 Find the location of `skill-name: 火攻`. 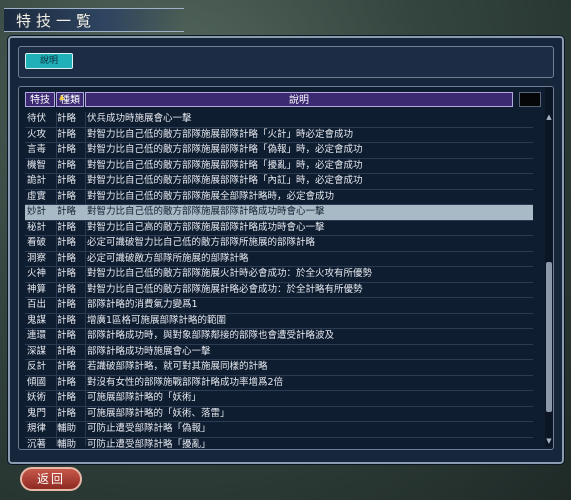

skill-name: 火攻 is located at coordinates (37, 134).